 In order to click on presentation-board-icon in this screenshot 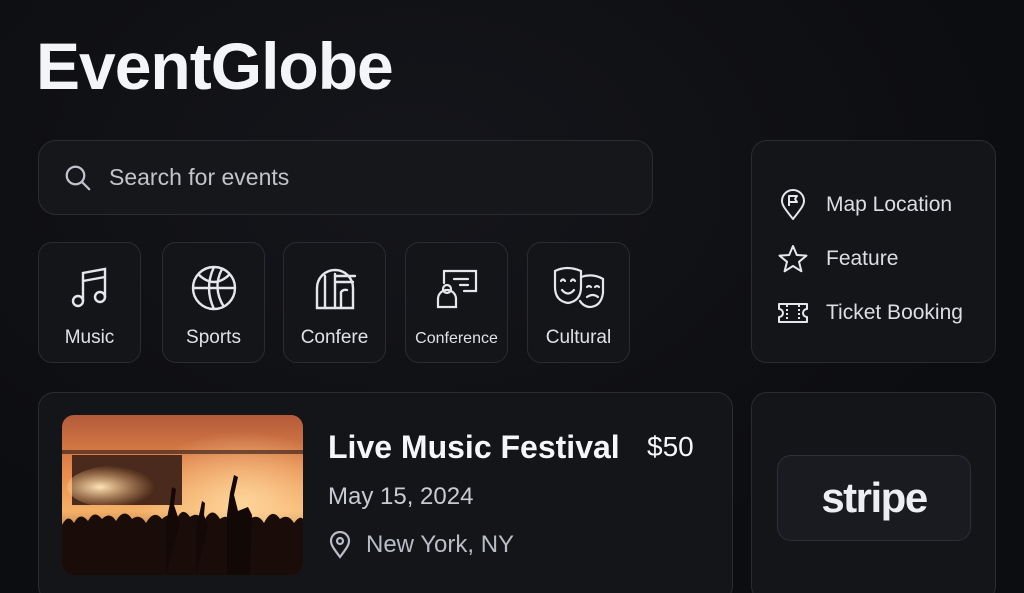, I will do `click(457, 288)`.